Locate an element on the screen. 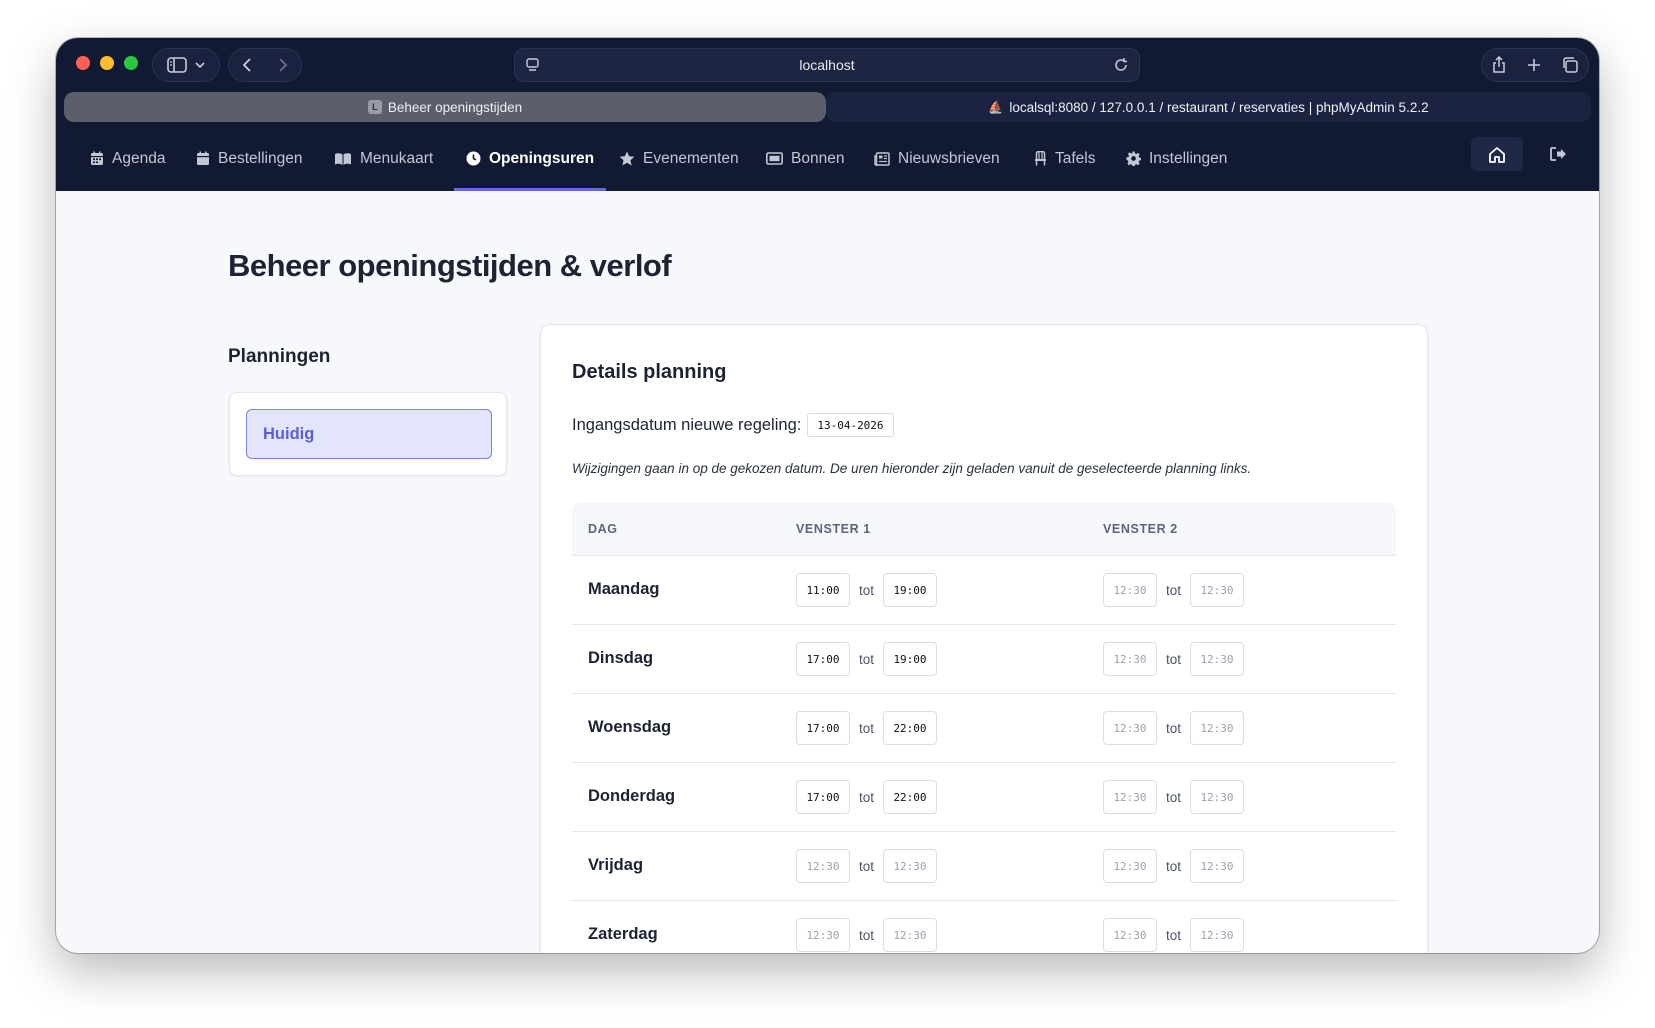 This screenshot has height=1028, width=1655. nav-tafels: Tafels is located at coordinates (1065, 158).